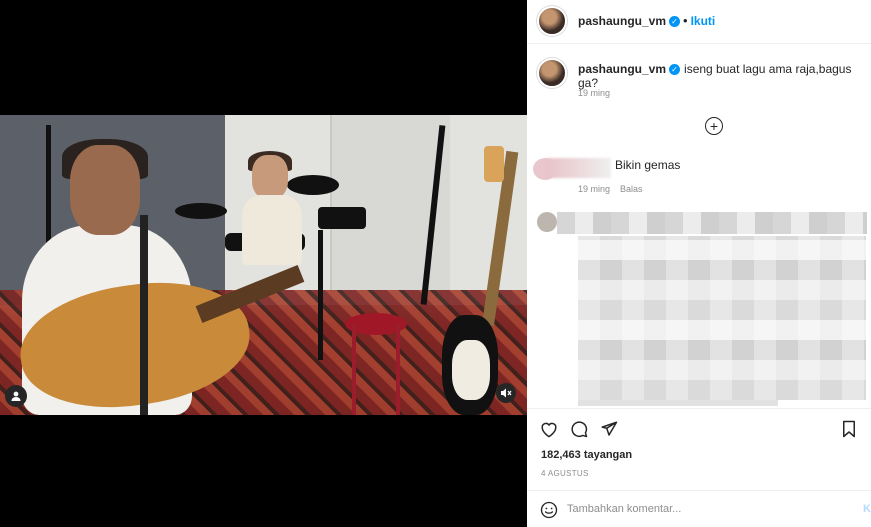 This screenshot has width=871, height=527. Describe the element at coordinates (579, 168) in the screenshot. I see `blurred-username` at that location.